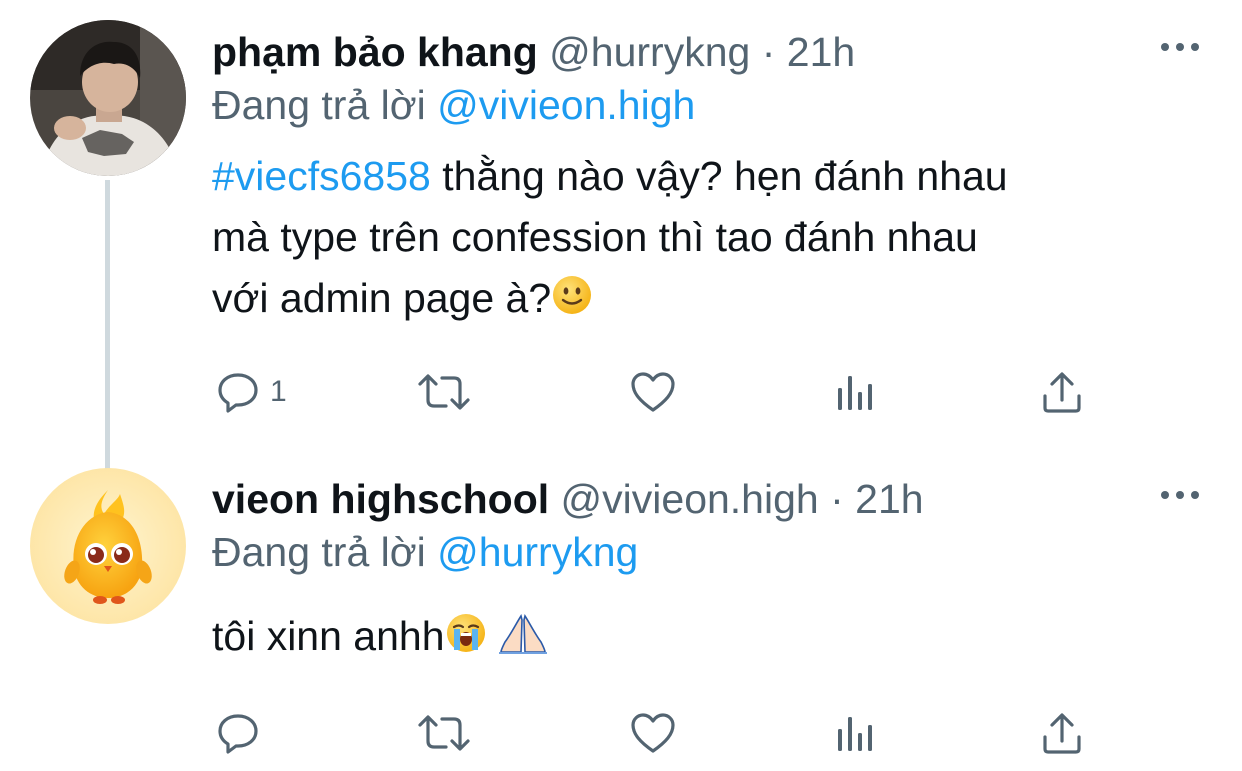 This screenshot has width=1242, height=771. What do you see at coordinates (719, 176) in the screenshot?
I see `tweet-text-line: thằng nào vậy? hẹn đánh nhau` at bounding box center [719, 176].